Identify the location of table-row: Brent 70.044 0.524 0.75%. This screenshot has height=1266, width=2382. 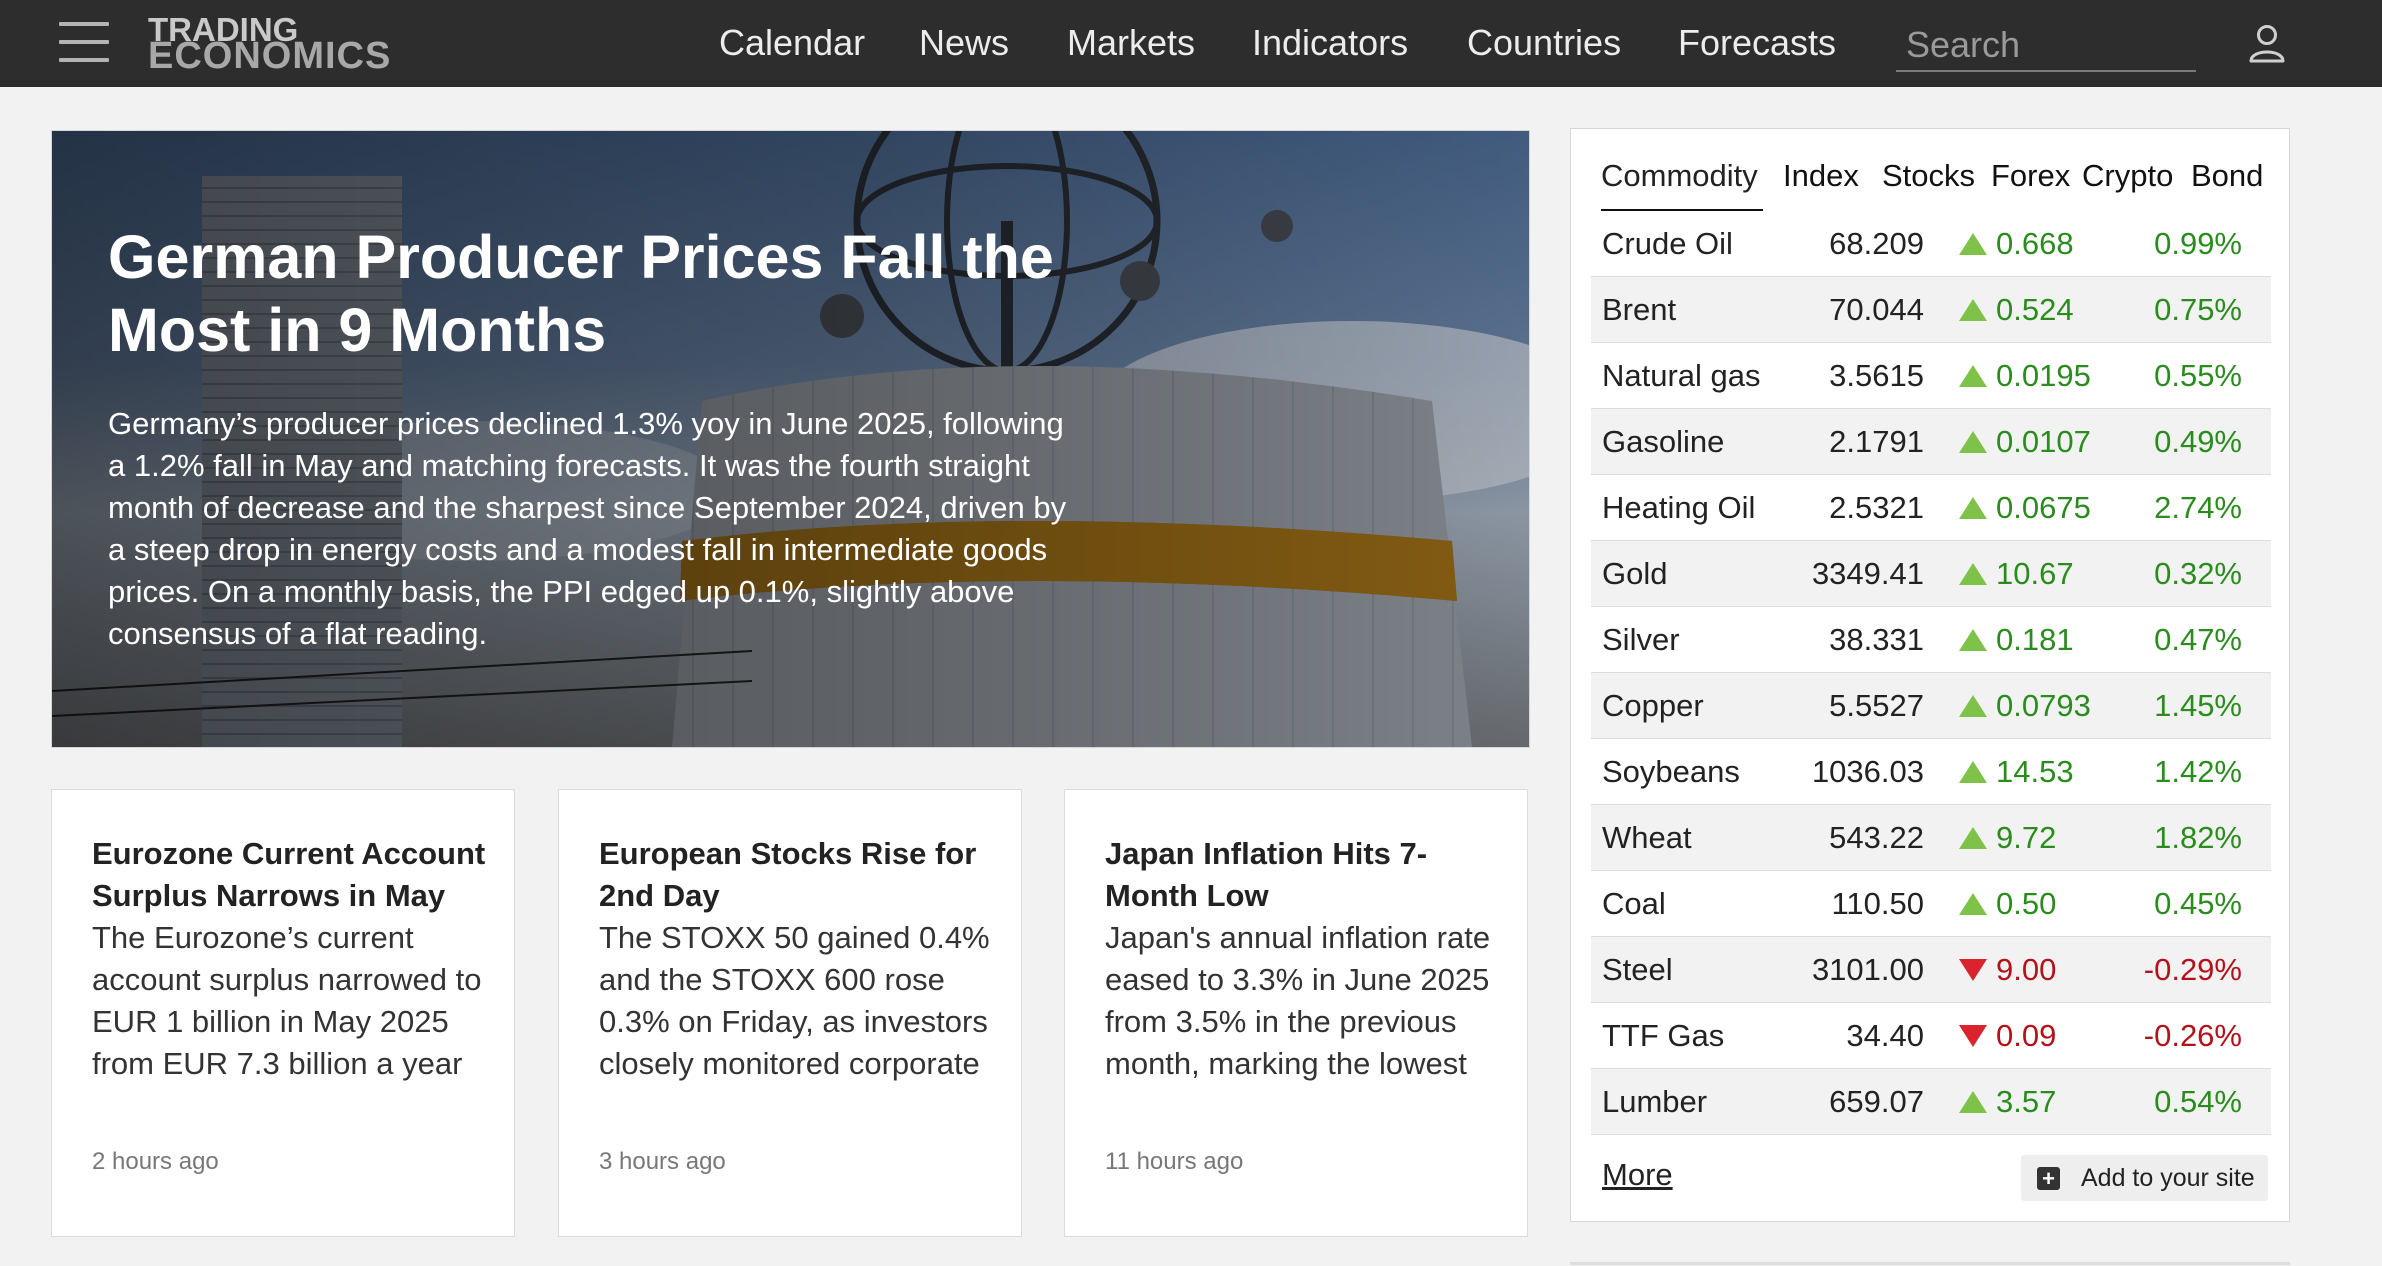
(1931, 310).